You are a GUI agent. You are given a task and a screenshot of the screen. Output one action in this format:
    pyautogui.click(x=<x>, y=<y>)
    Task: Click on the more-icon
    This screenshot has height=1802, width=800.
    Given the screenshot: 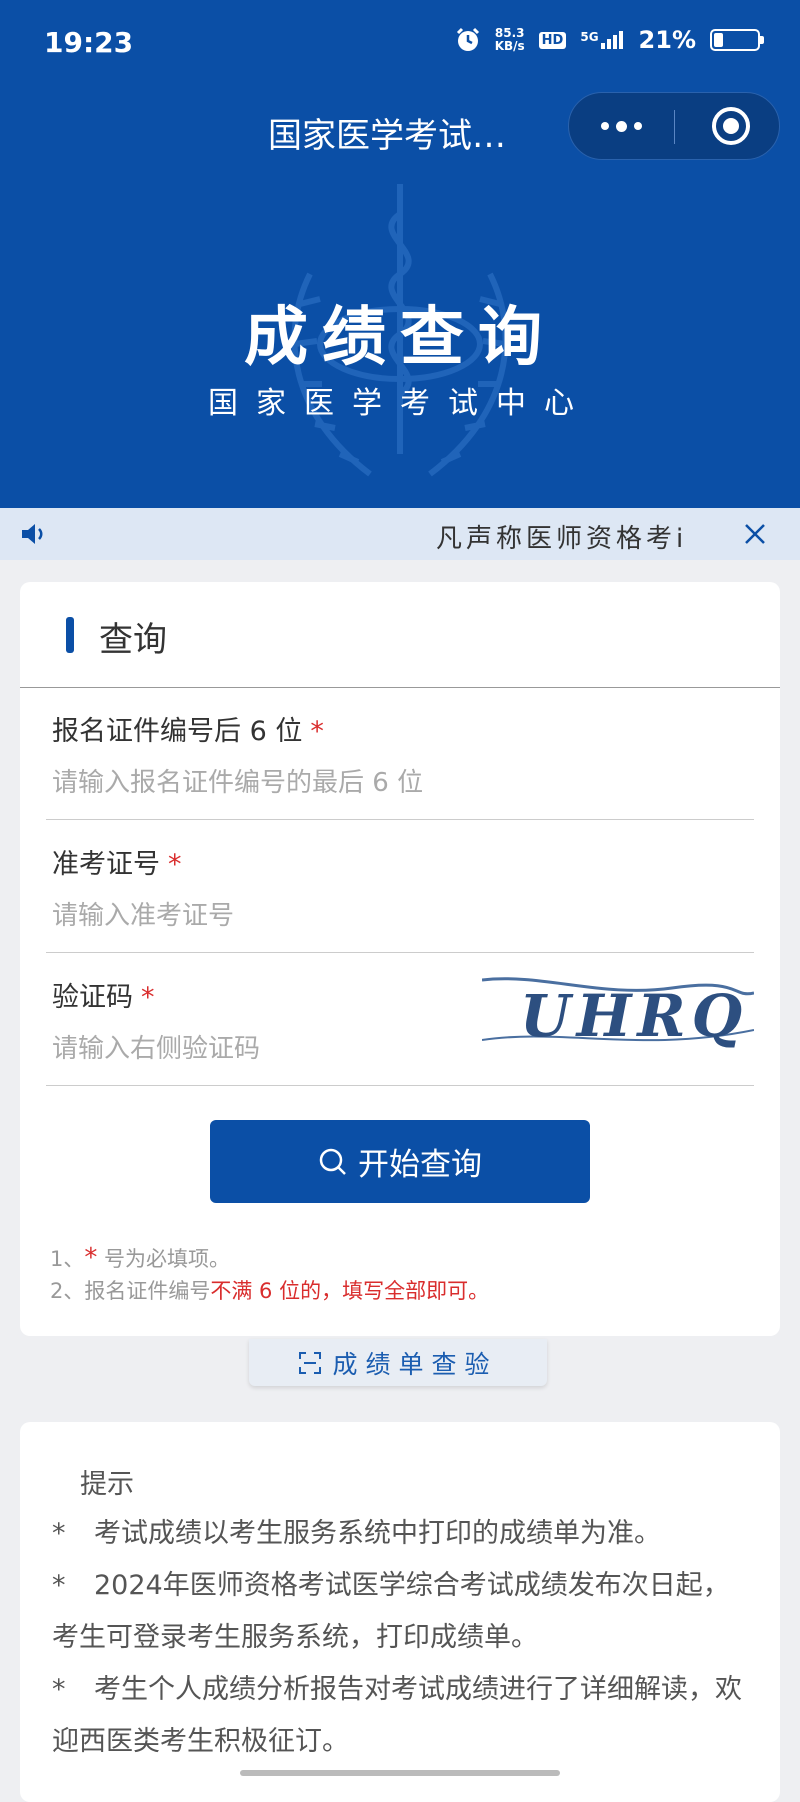 What is the action you would take?
    pyautogui.click(x=621, y=126)
    